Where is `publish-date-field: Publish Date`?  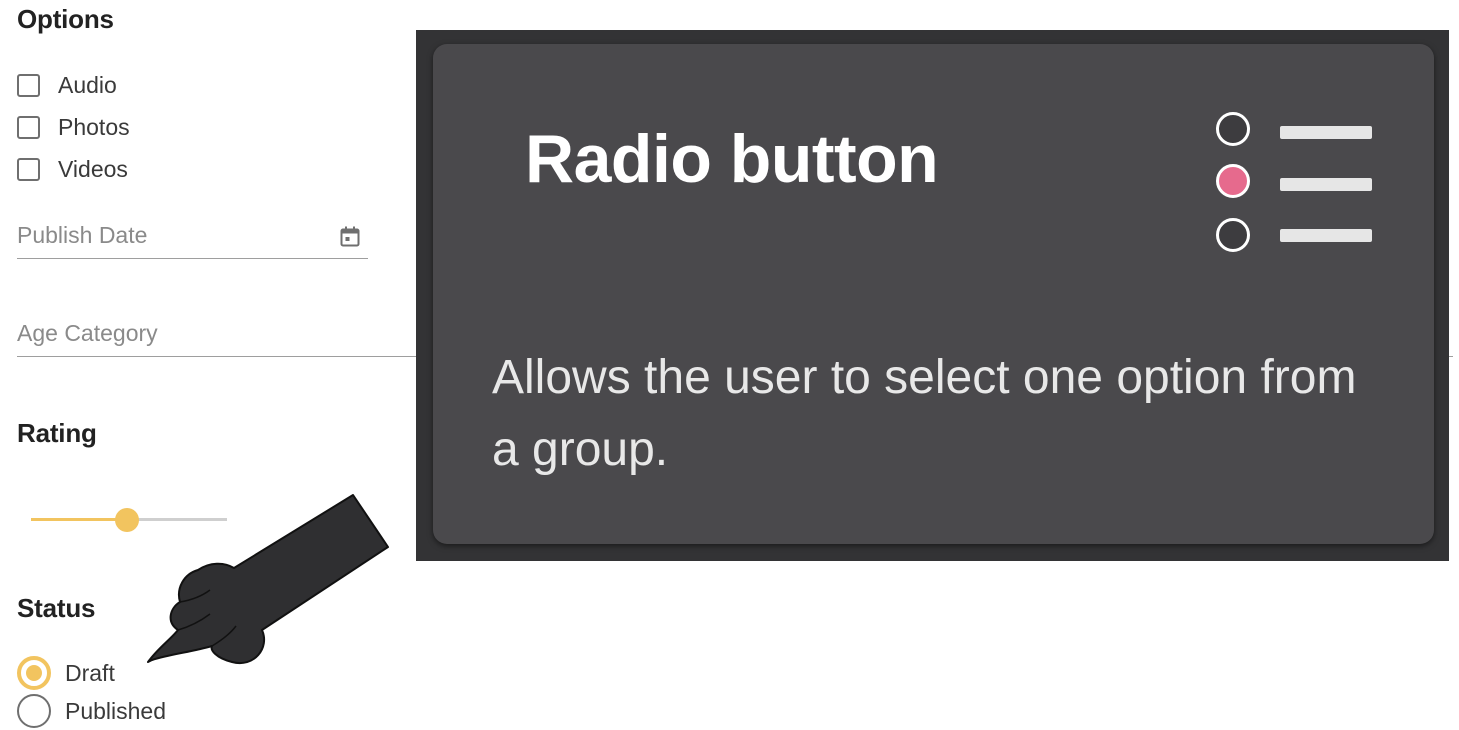 publish-date-field: Publish Date is located at coordinates (192, 236).